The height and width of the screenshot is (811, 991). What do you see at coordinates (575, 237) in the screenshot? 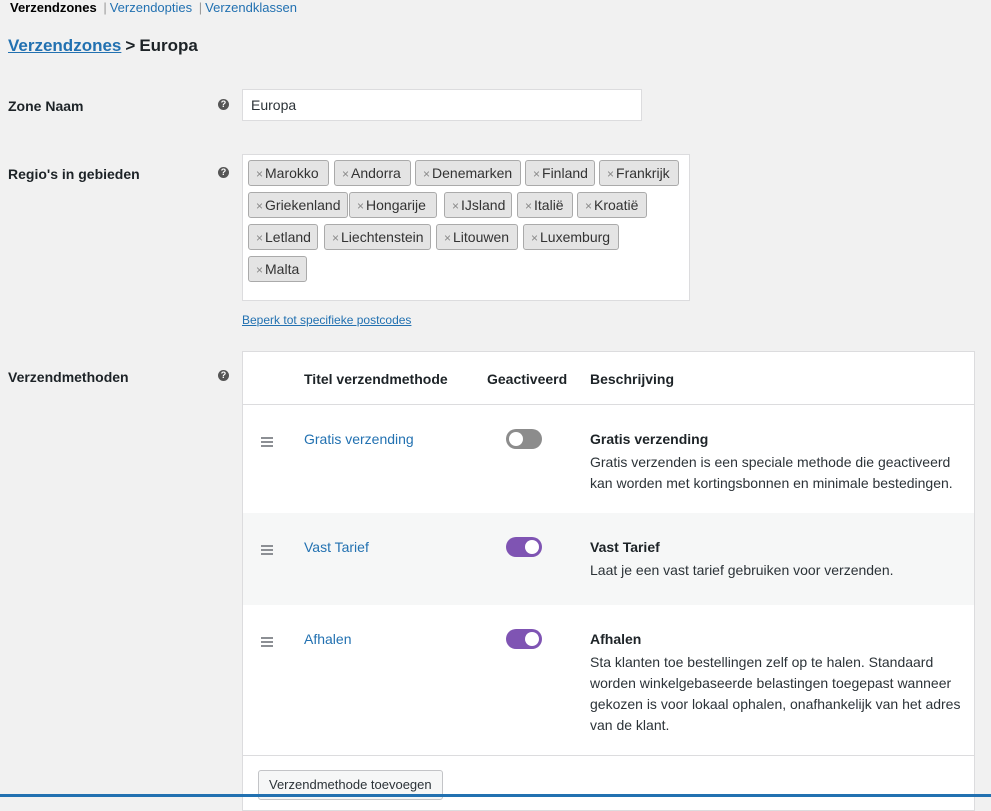
I see `region-chip-label: Luxemburg` at bounding box center [575, 237].